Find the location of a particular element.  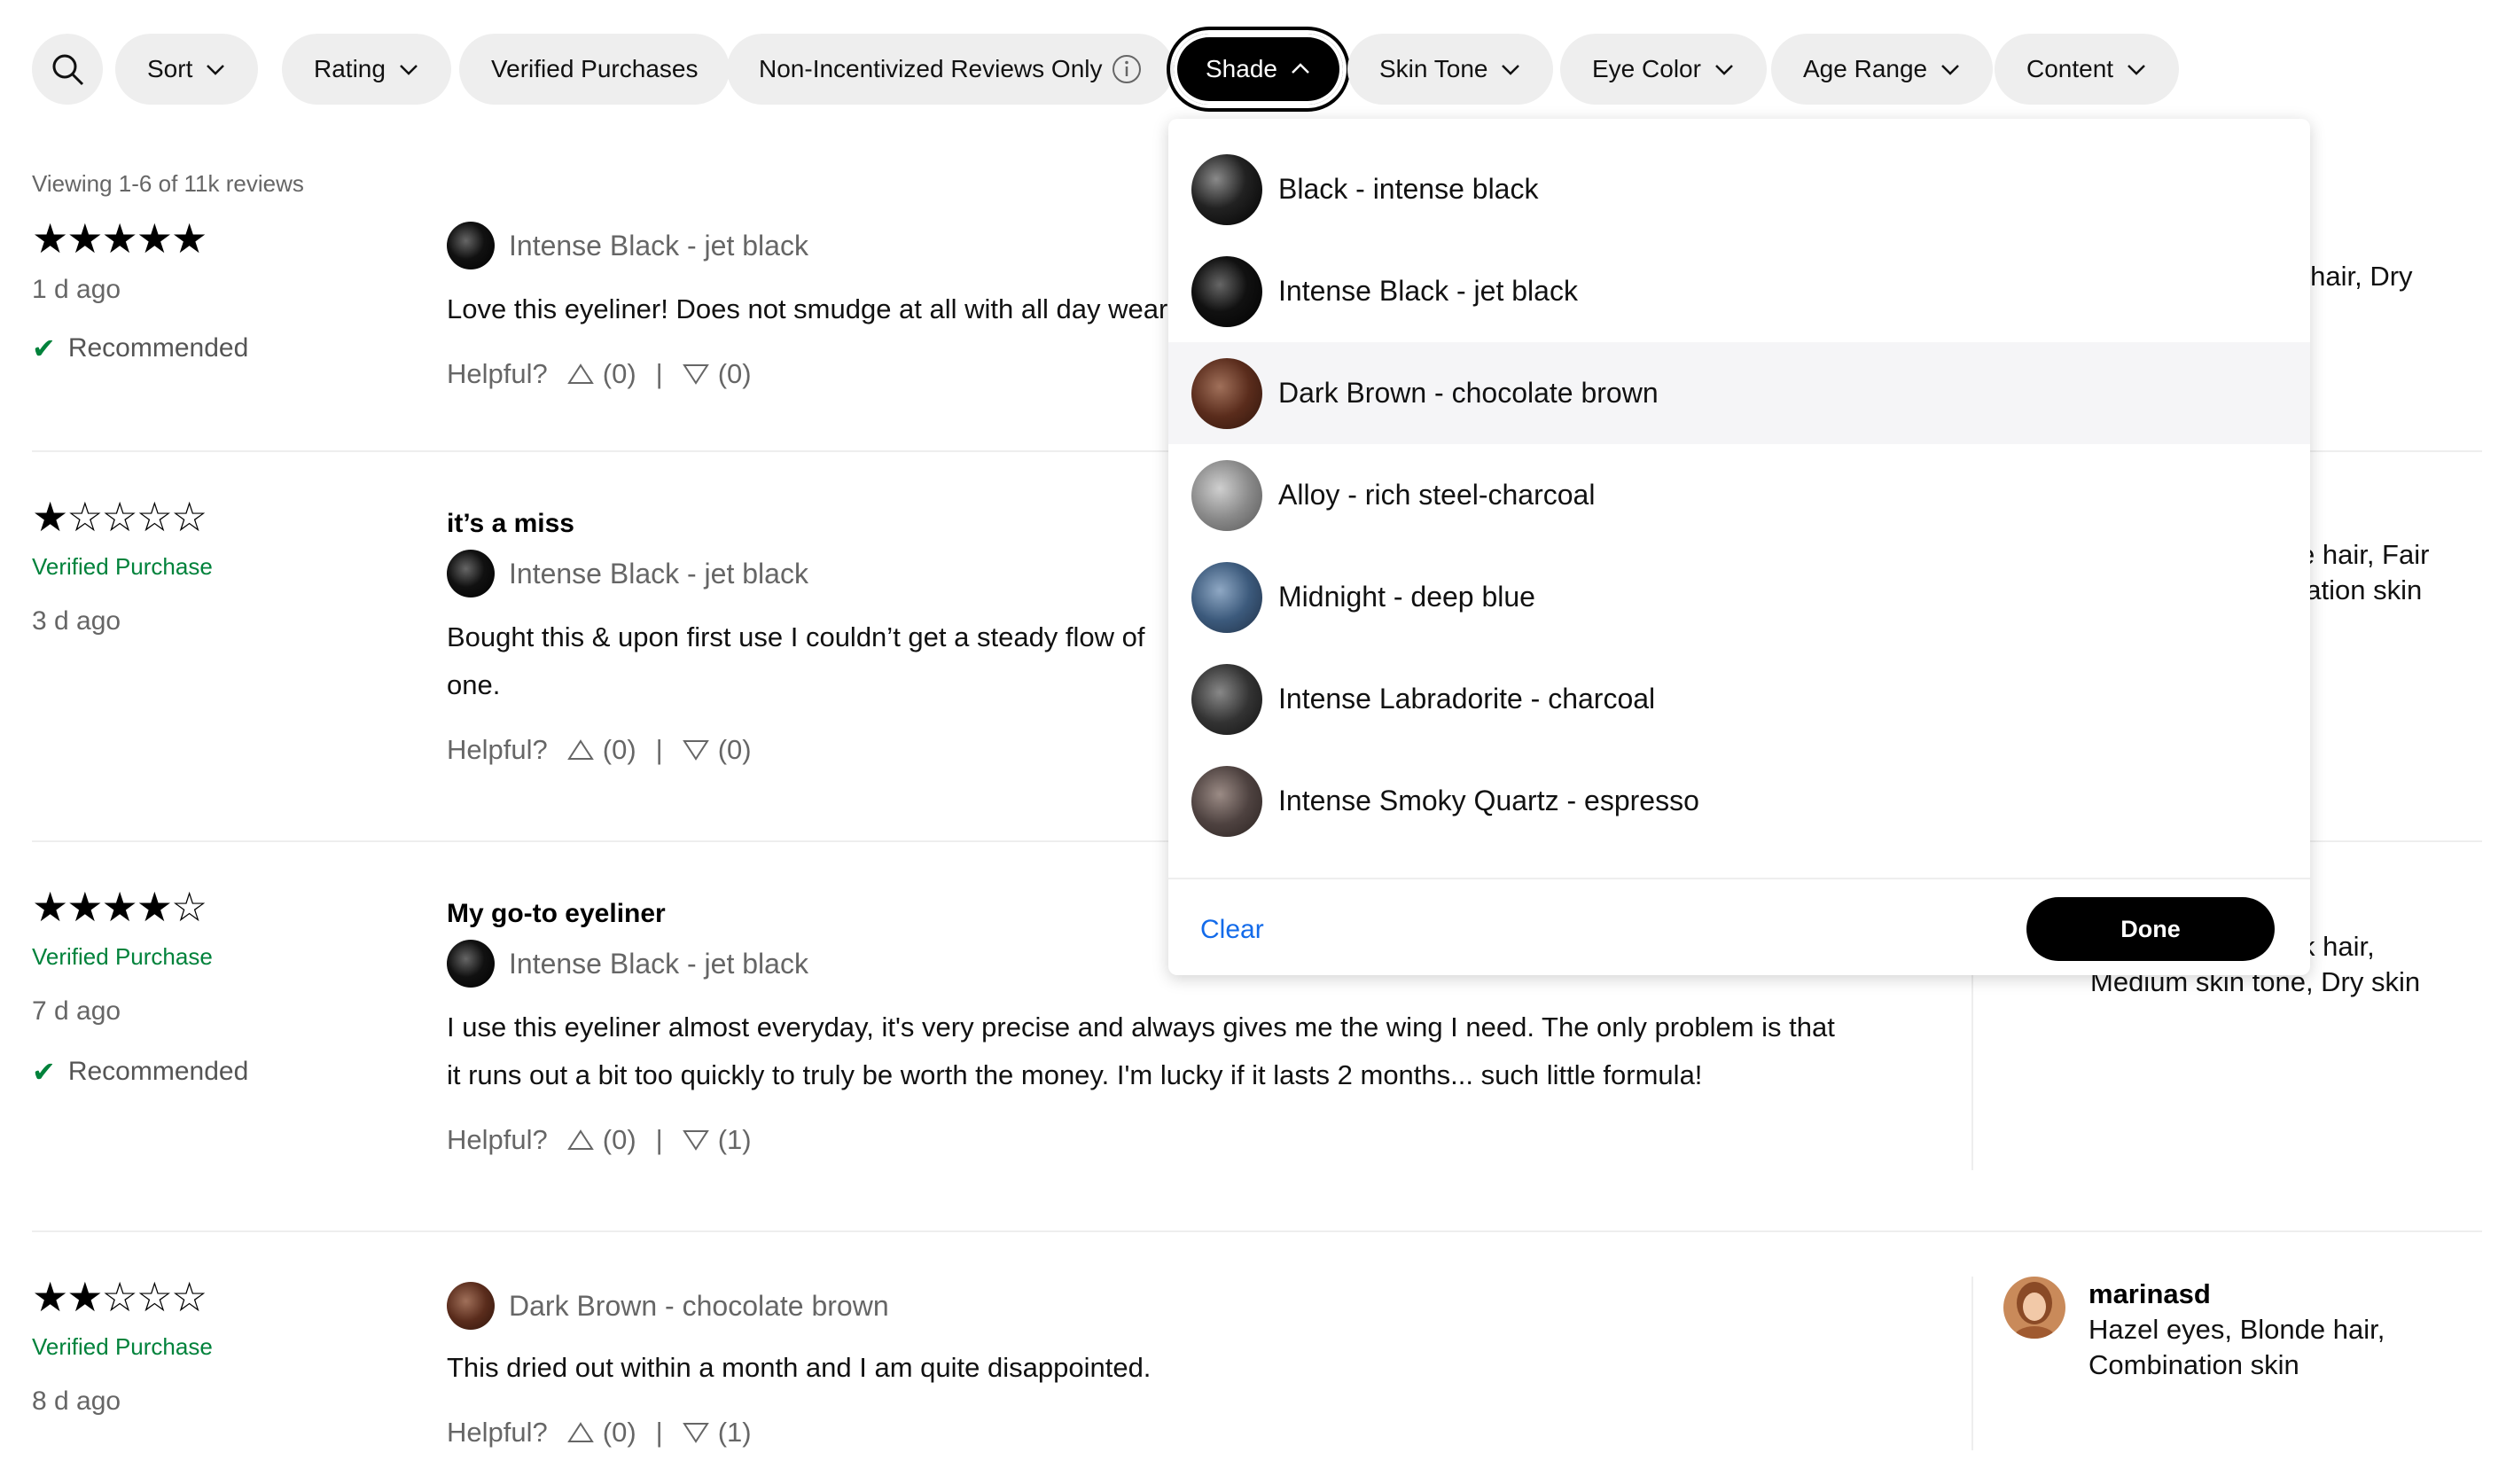

verified-purchases-label: Verified Purchases is located at coordinates (595, 68).